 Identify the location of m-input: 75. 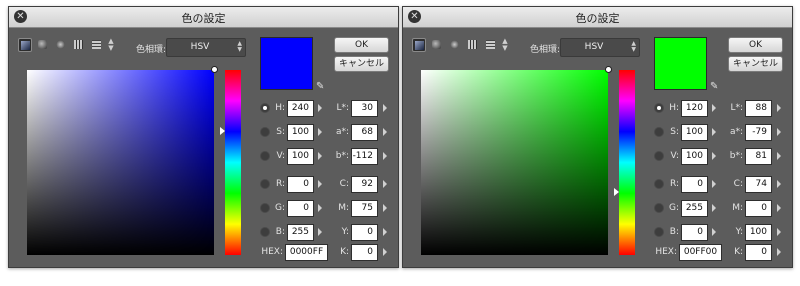
(364, 208).